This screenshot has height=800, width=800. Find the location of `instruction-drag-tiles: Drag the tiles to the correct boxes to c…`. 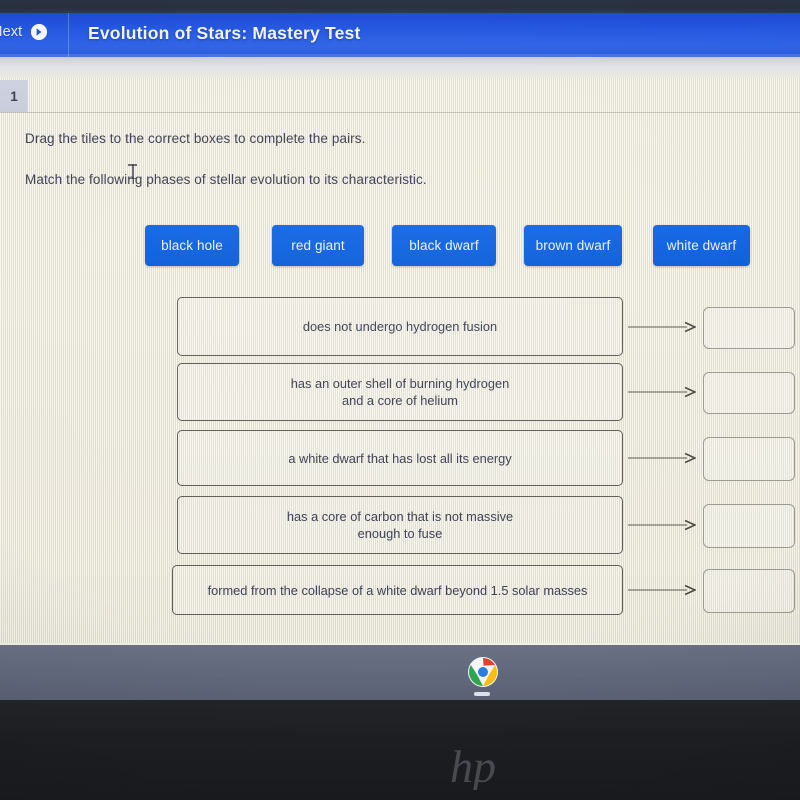

instruction-drag-tiles: Drag the tiles to the correct boxes to c… is located at coordinates (195, 138).